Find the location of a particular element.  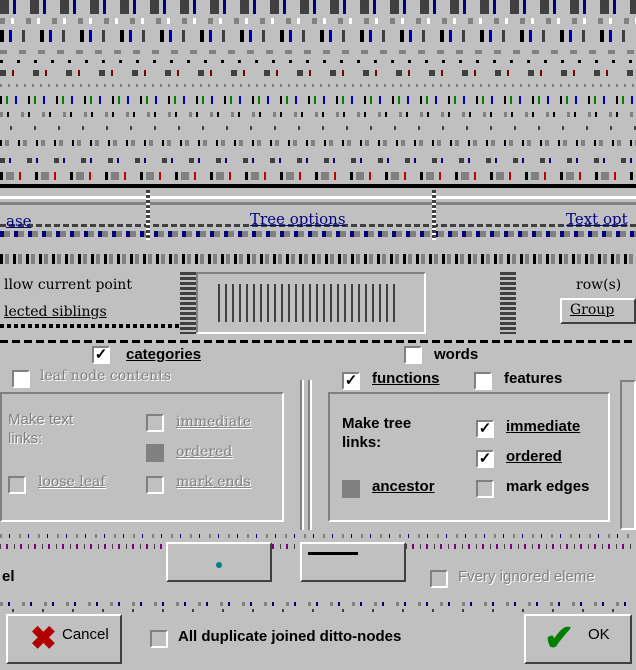

make-tree-links-title: Make tree links: is located at coordinates (377, 433).